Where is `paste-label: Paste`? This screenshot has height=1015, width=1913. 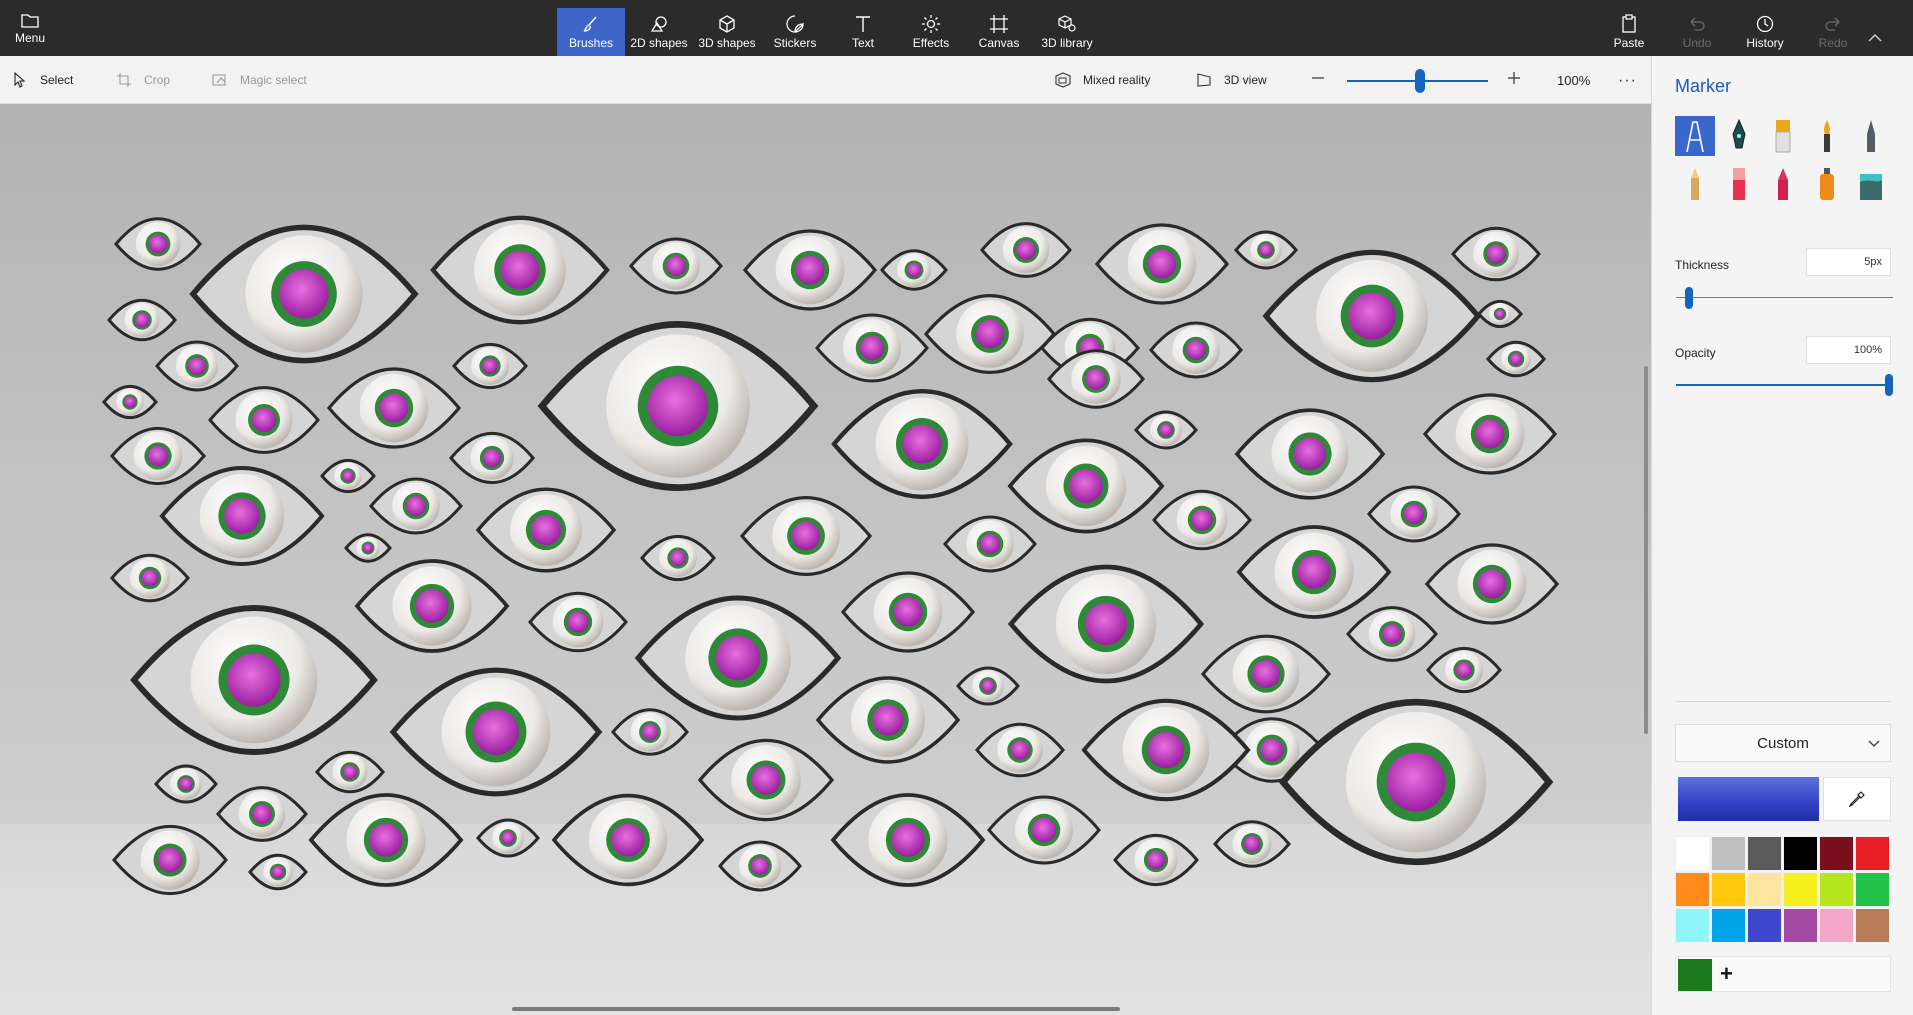 paste-label: Paste is located at coordinates (1629, 43).